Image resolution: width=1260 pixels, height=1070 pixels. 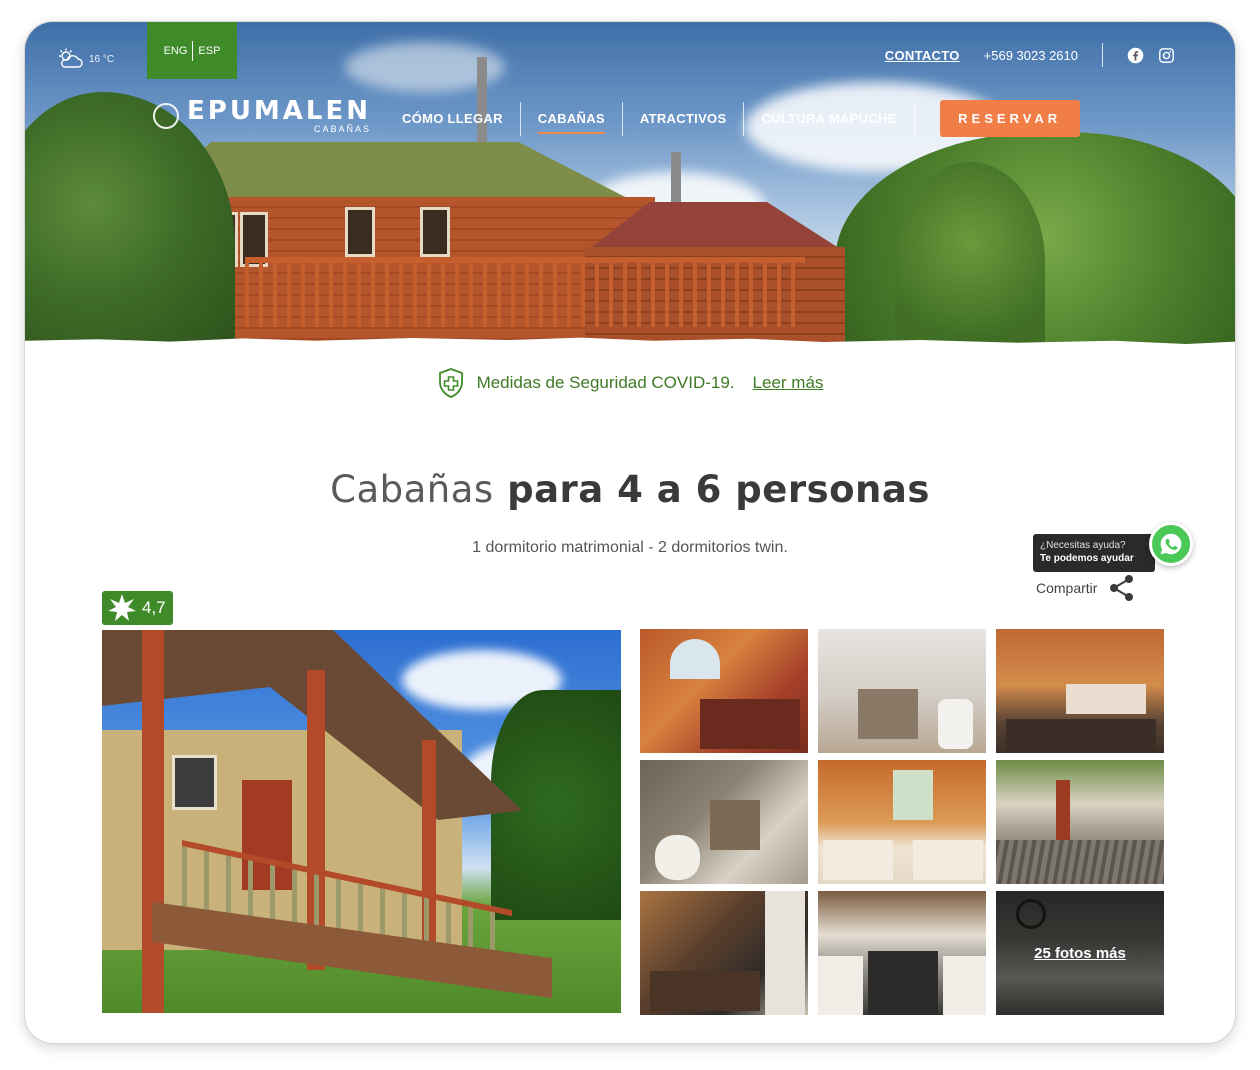 I want to click on phone-number: +569 3023 2610, so click(x=1031, y=55).